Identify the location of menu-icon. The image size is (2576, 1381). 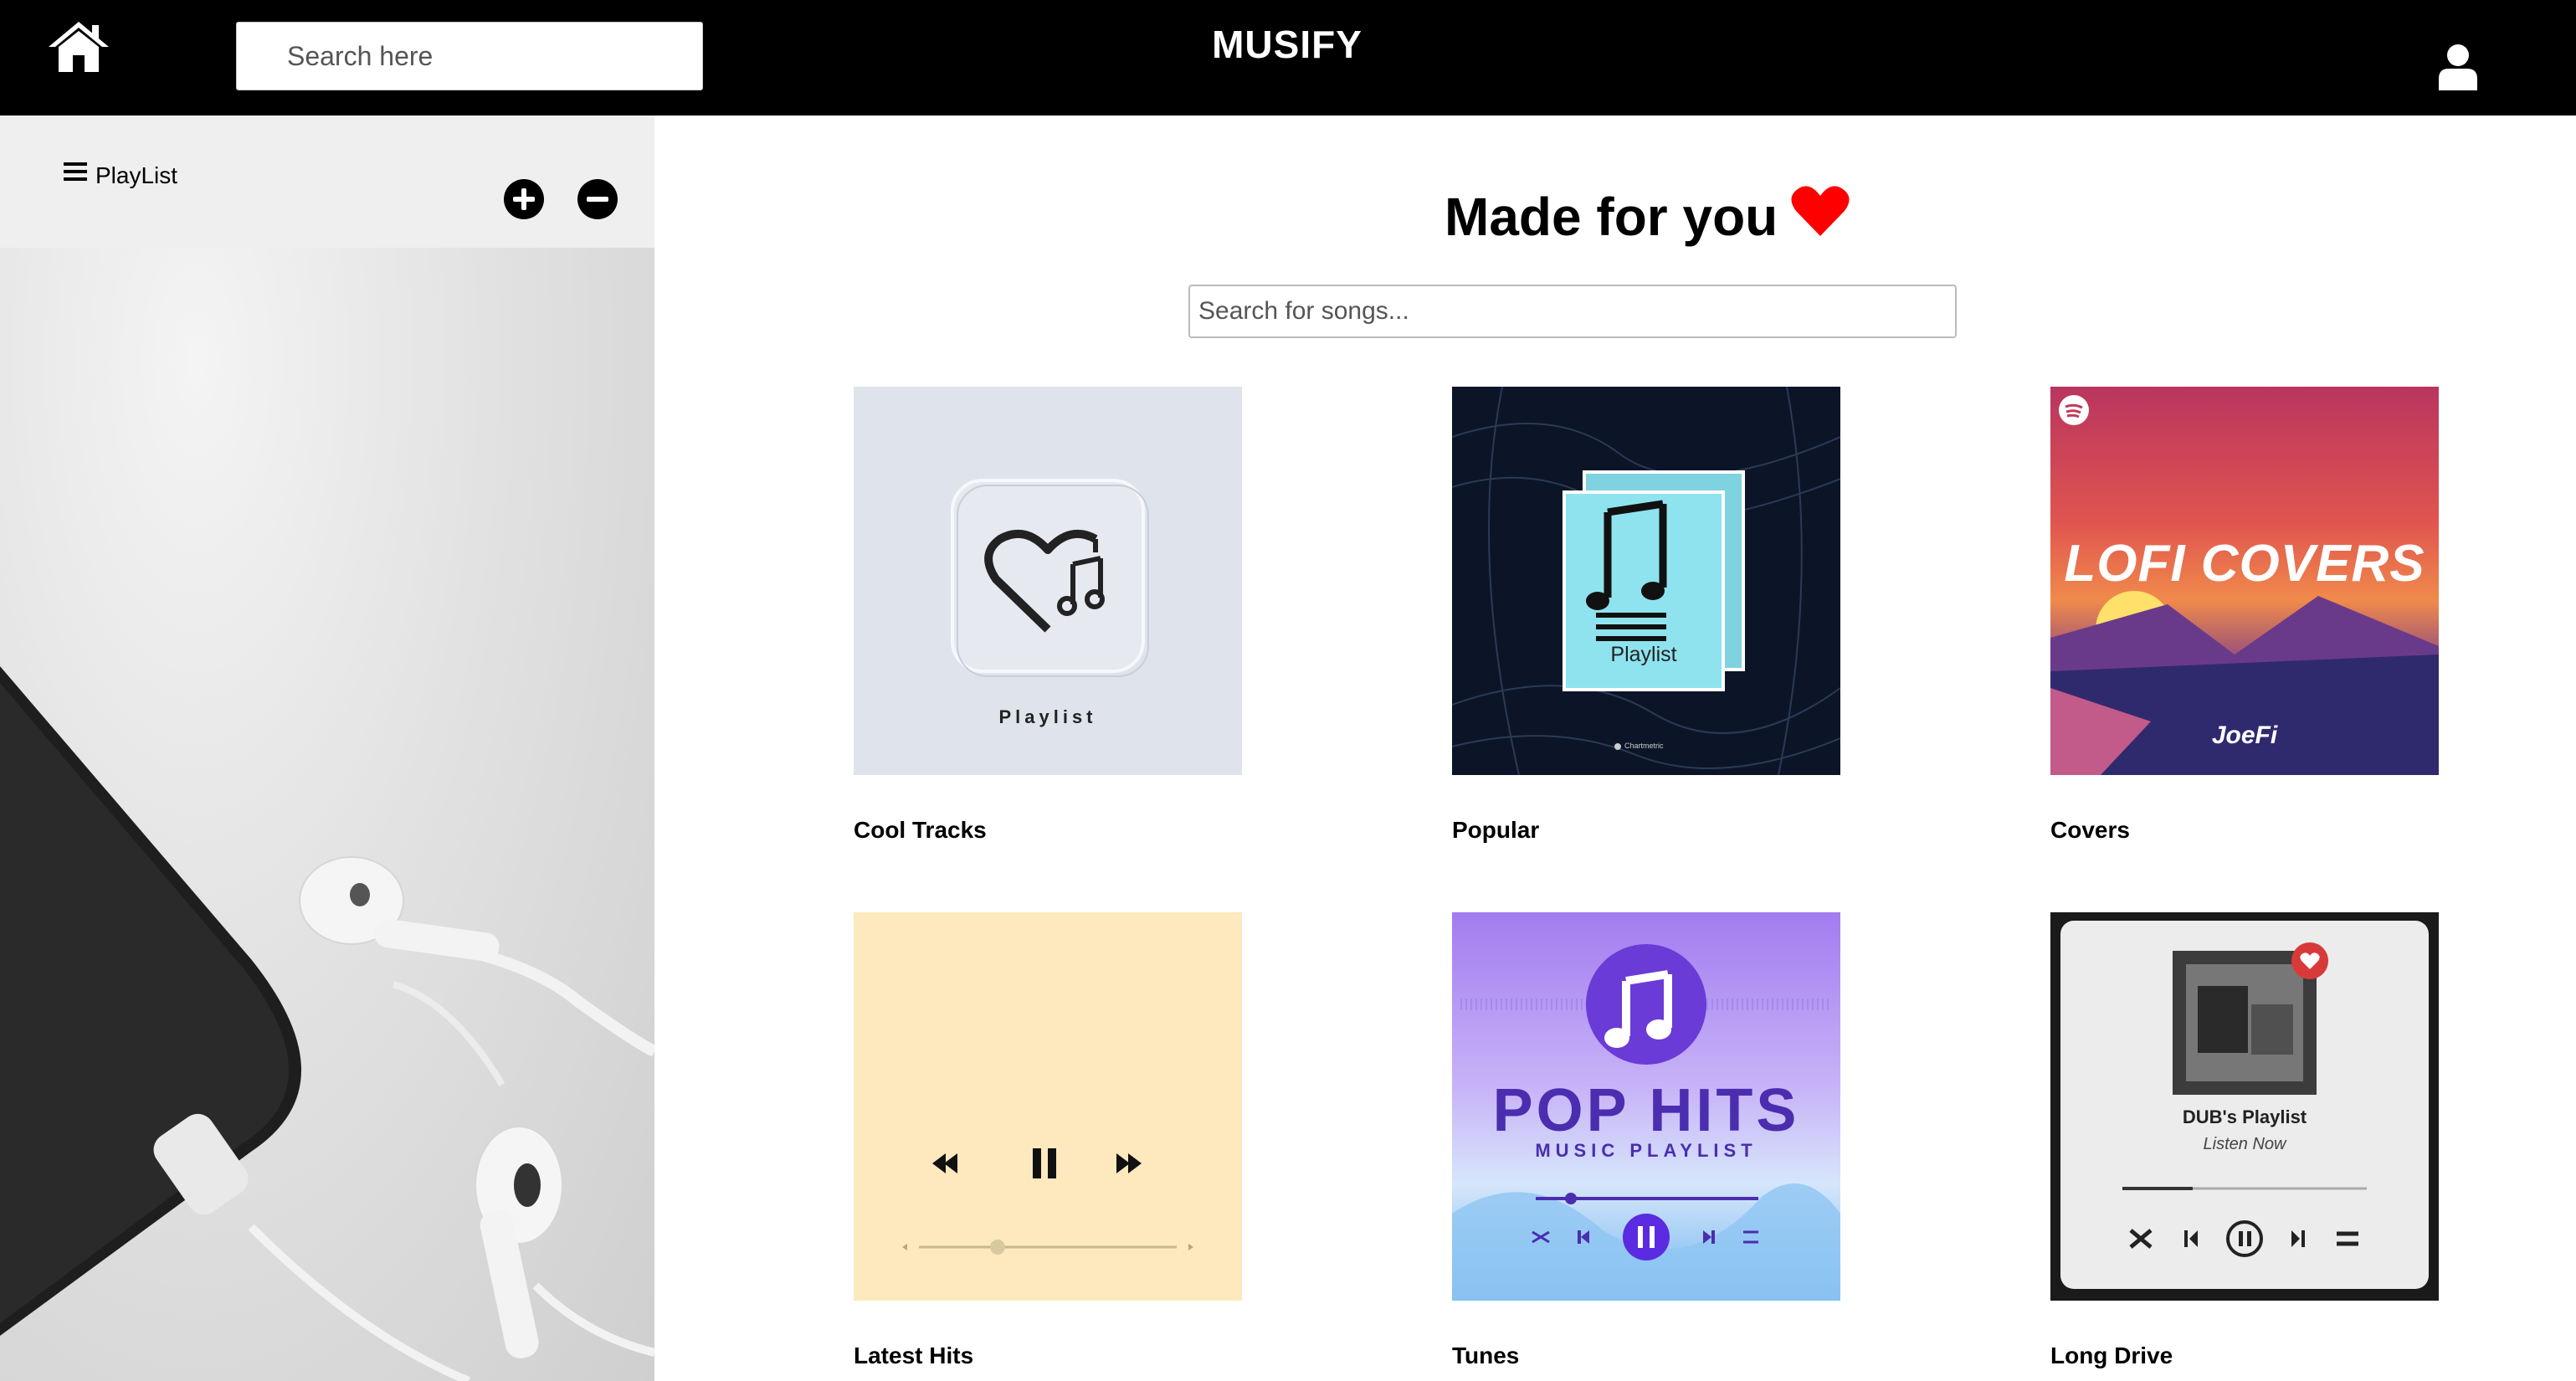
(76, 171).